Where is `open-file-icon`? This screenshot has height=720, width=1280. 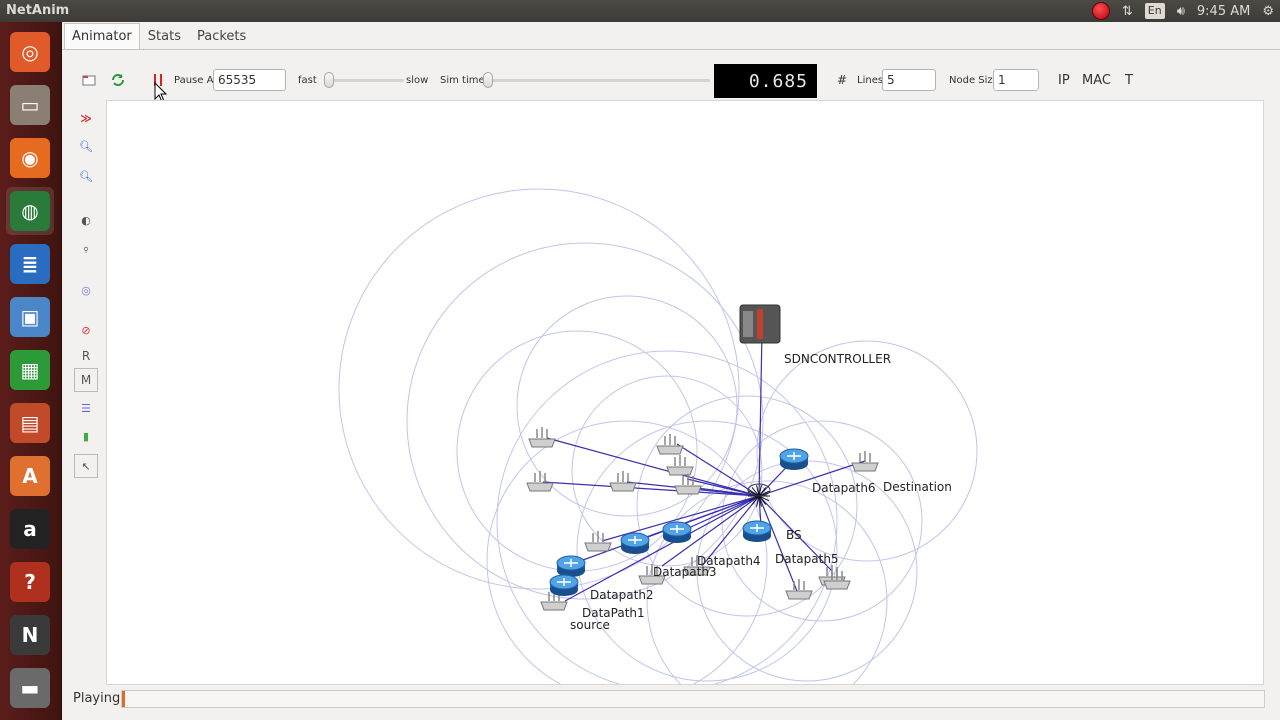 open-file-icon is located at coordinates (89, 80).